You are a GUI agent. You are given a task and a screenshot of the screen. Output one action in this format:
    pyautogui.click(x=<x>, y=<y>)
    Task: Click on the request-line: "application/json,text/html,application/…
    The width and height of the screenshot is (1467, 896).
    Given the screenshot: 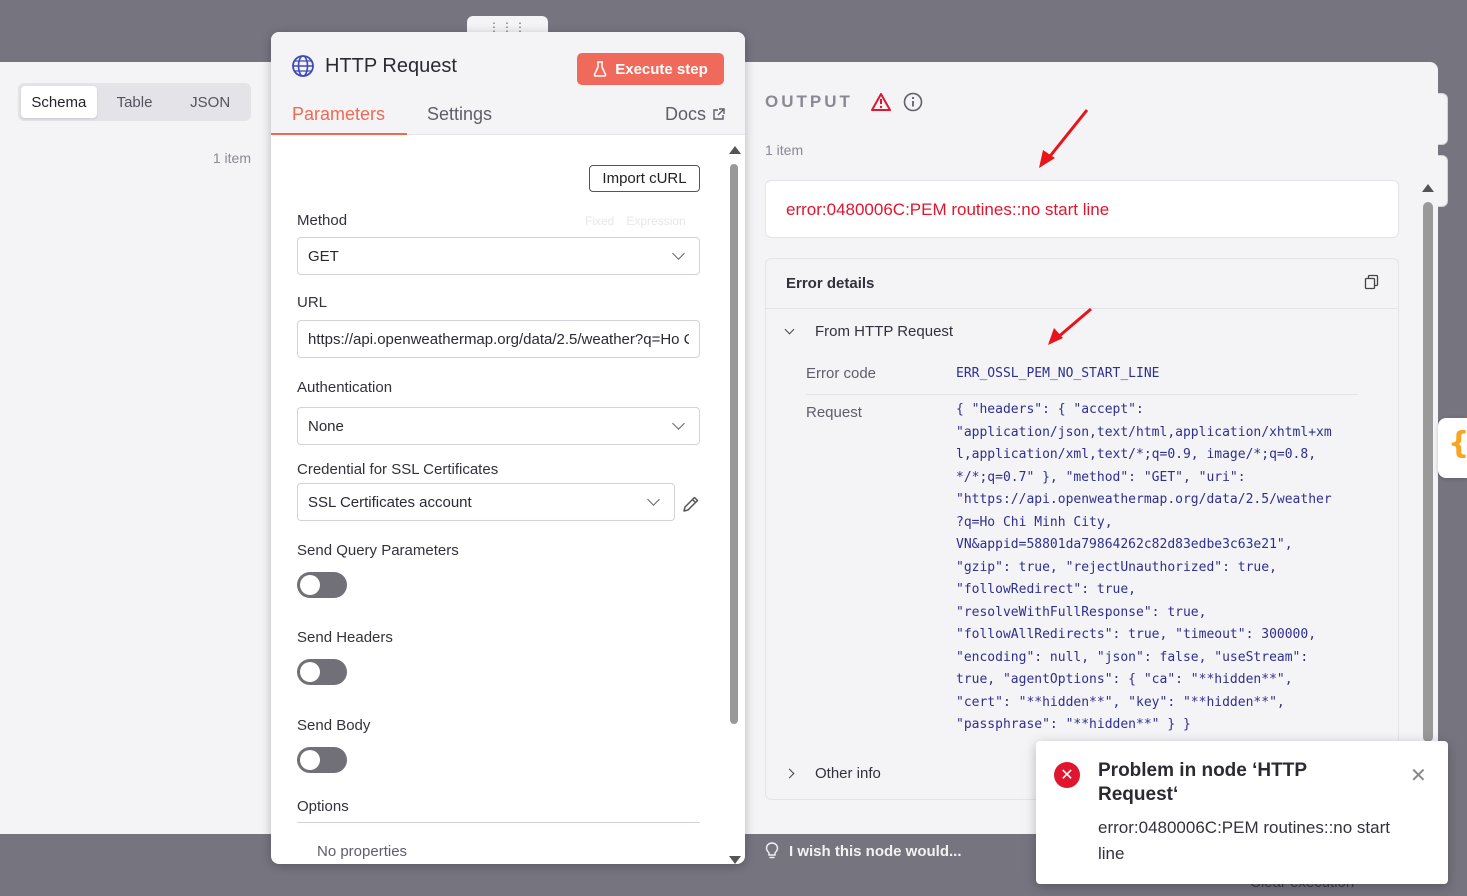 What is the action you would take?
    pyautogui.click(x=1144, y=432)
    